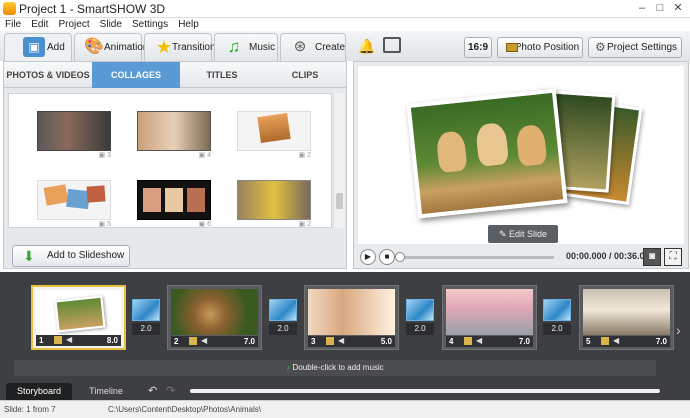  I want to click on slide-info-bar: 5 ◀ 7.0, so click(626, 341).